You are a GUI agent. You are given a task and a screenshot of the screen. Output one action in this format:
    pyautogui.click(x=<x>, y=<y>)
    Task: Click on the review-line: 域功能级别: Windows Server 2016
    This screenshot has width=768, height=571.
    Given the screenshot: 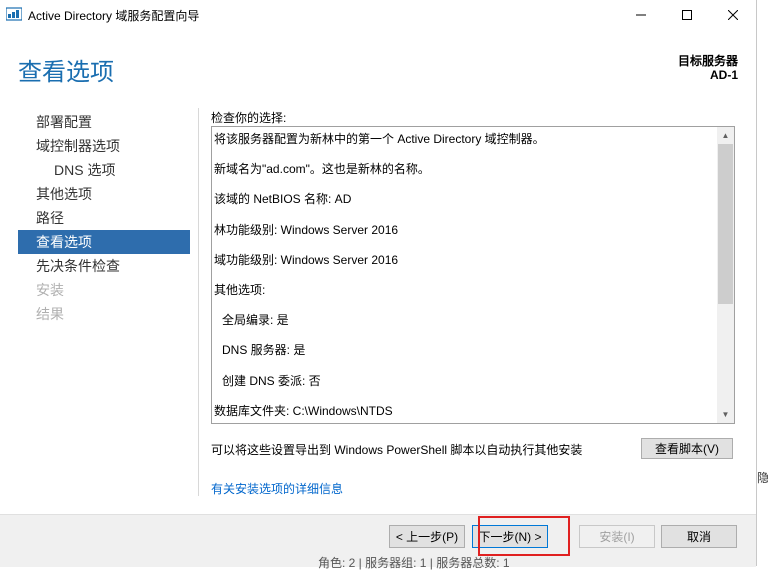 What is the action you would take?
    pyautogui.click(x=306, y=259)
    